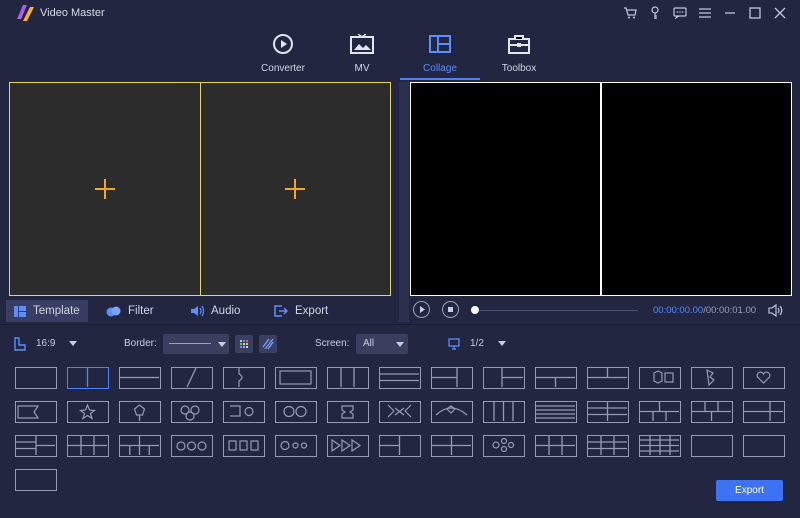 Image resolution: width=800 pixels, height=518 pixels. What do you see at coordinates (749, 490) in the screenshot?
I see `export-button: Export` at bounding box center [749, 490].